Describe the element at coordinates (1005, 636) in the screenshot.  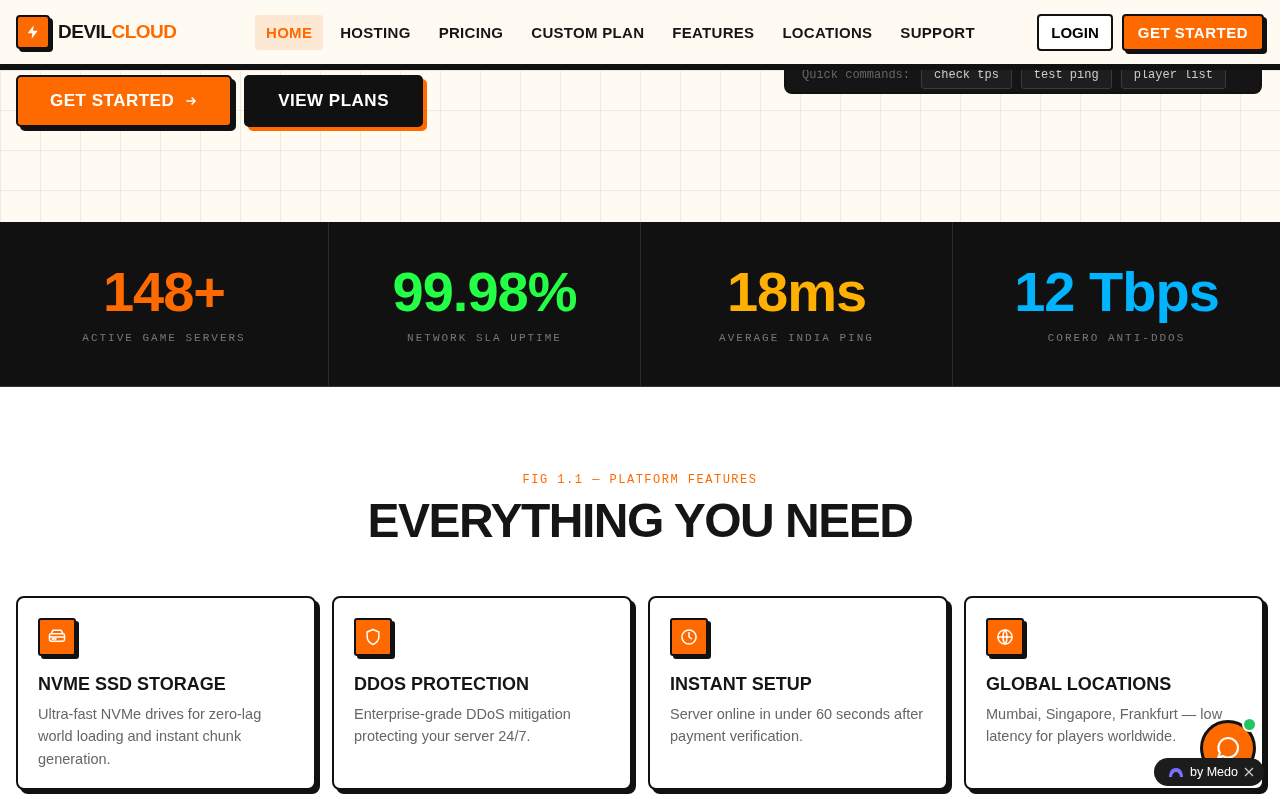
I see `globe-icon` at that location.